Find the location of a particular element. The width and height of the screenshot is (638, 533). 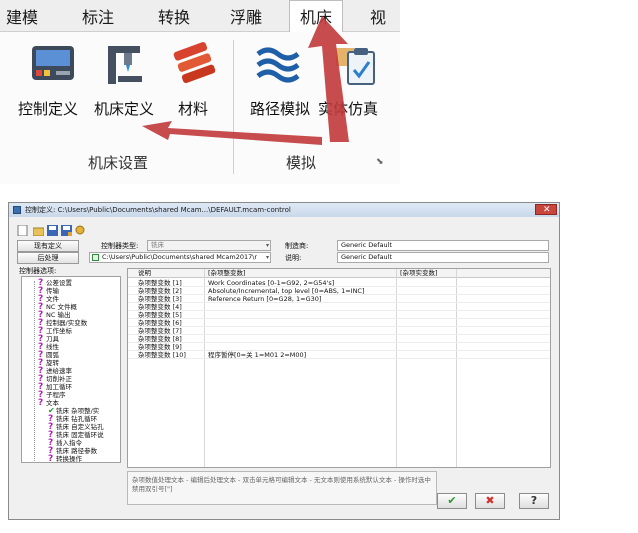

tree-item-label: 公差设置 is located at coordinates (59, 283).